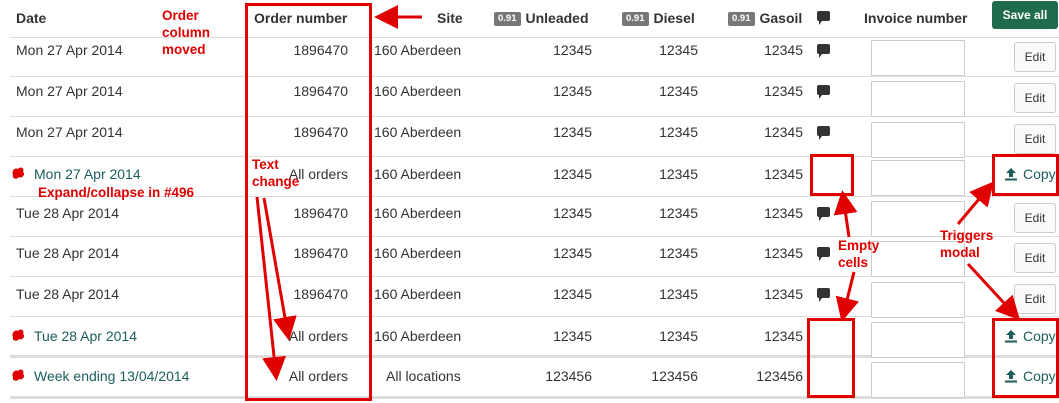  I want to click on date-group-link: Mon 27 Apr 2014, so click(87, 174).